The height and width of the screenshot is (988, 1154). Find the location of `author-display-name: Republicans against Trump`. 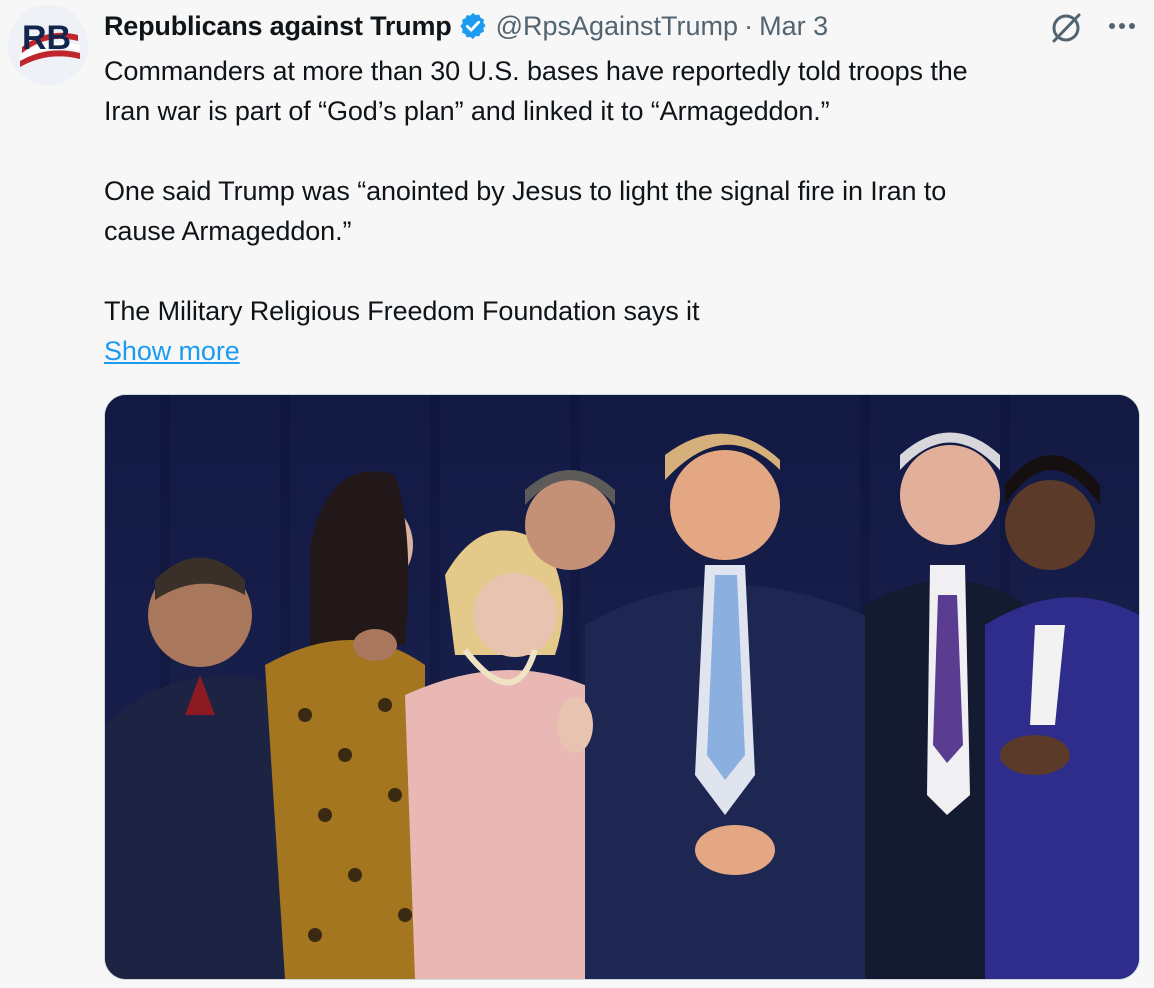

author-display-name: Republicans against Trump is located at coordinates (278, 26).